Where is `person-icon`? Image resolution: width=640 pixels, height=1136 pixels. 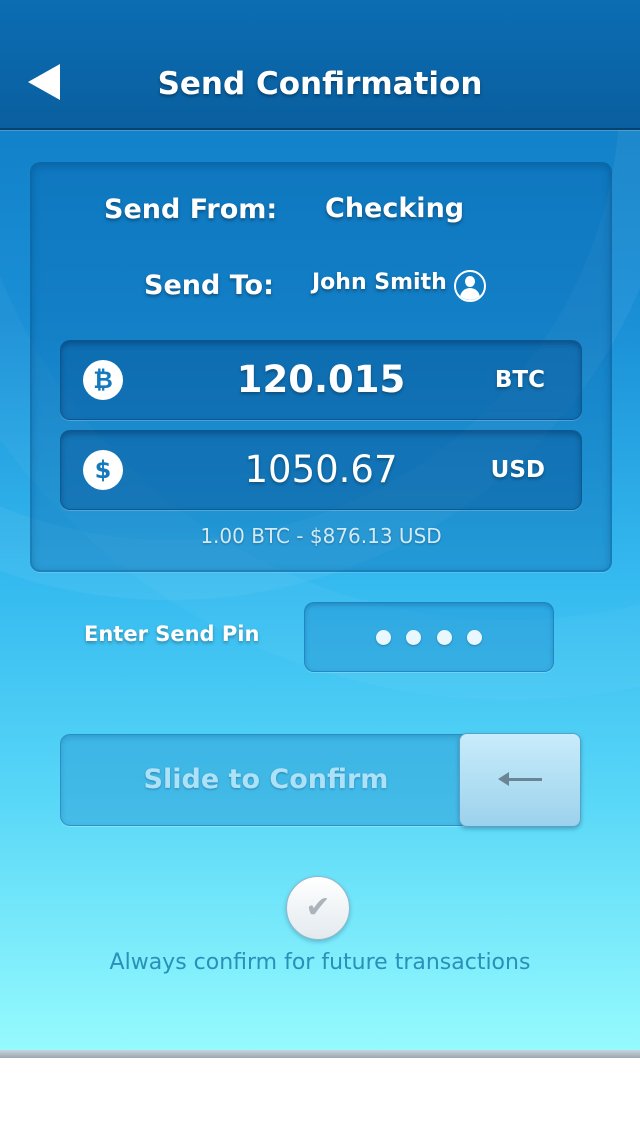 person-icon is located at coordinates (470, 286).